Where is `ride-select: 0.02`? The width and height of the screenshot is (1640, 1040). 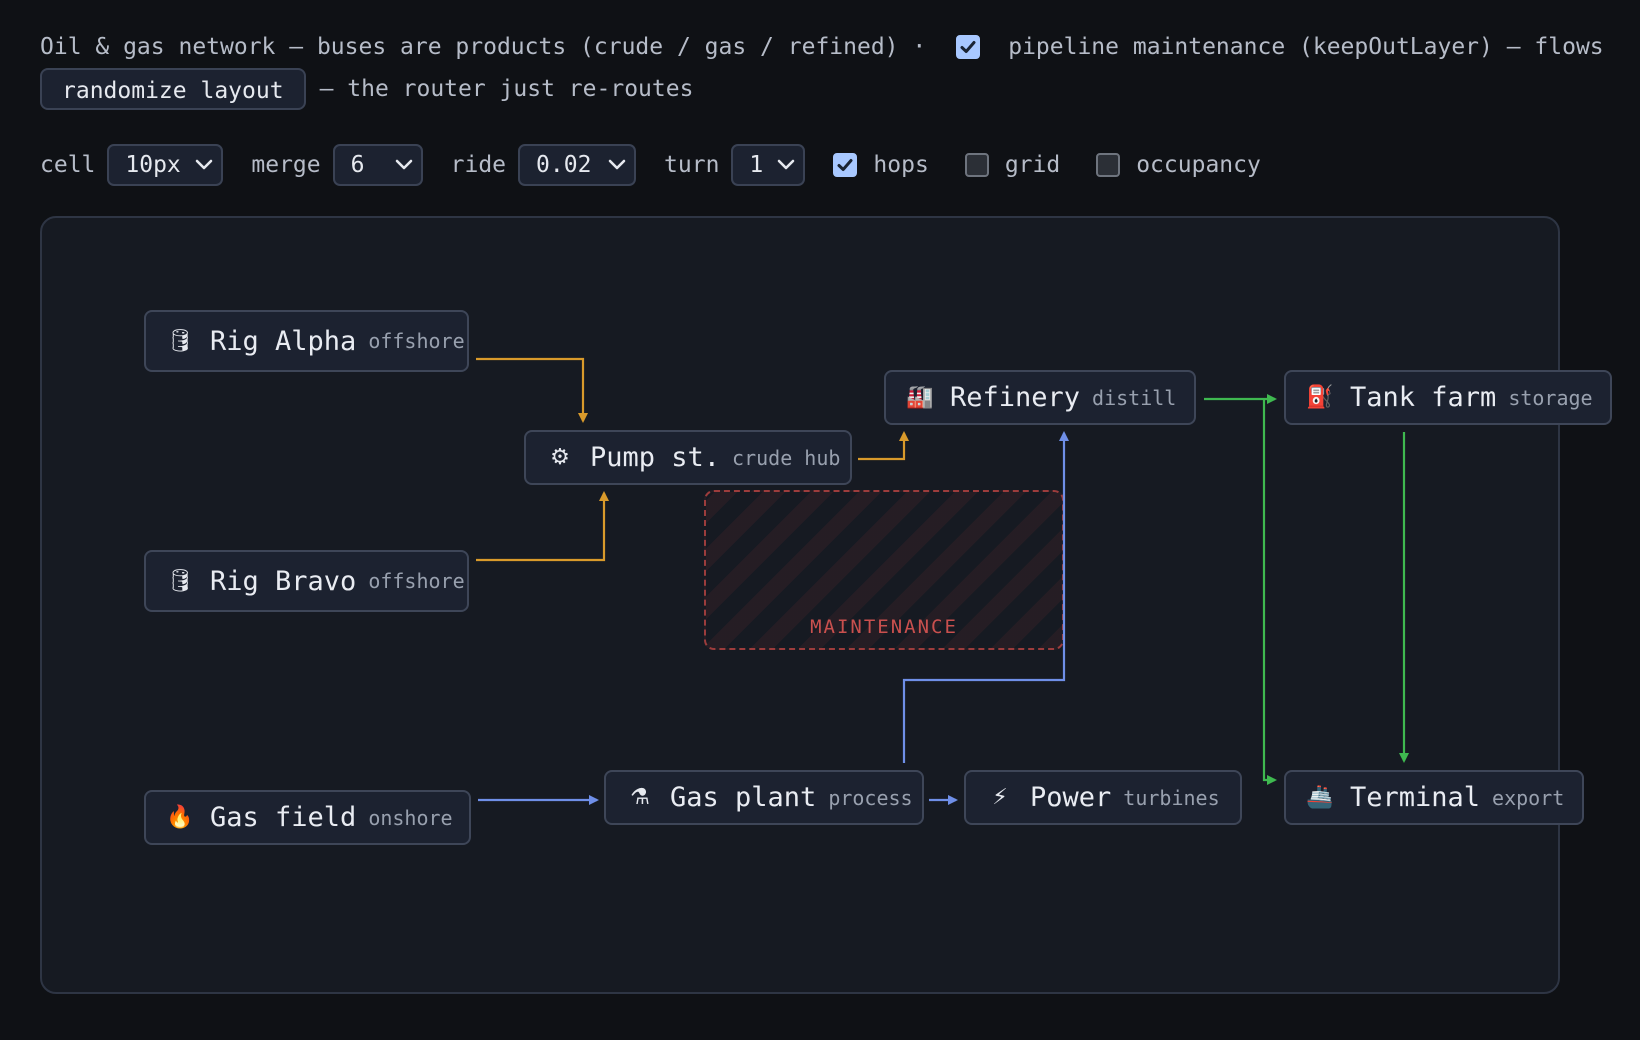
ride-select: 0.02 is located at coordinates (577, 165).